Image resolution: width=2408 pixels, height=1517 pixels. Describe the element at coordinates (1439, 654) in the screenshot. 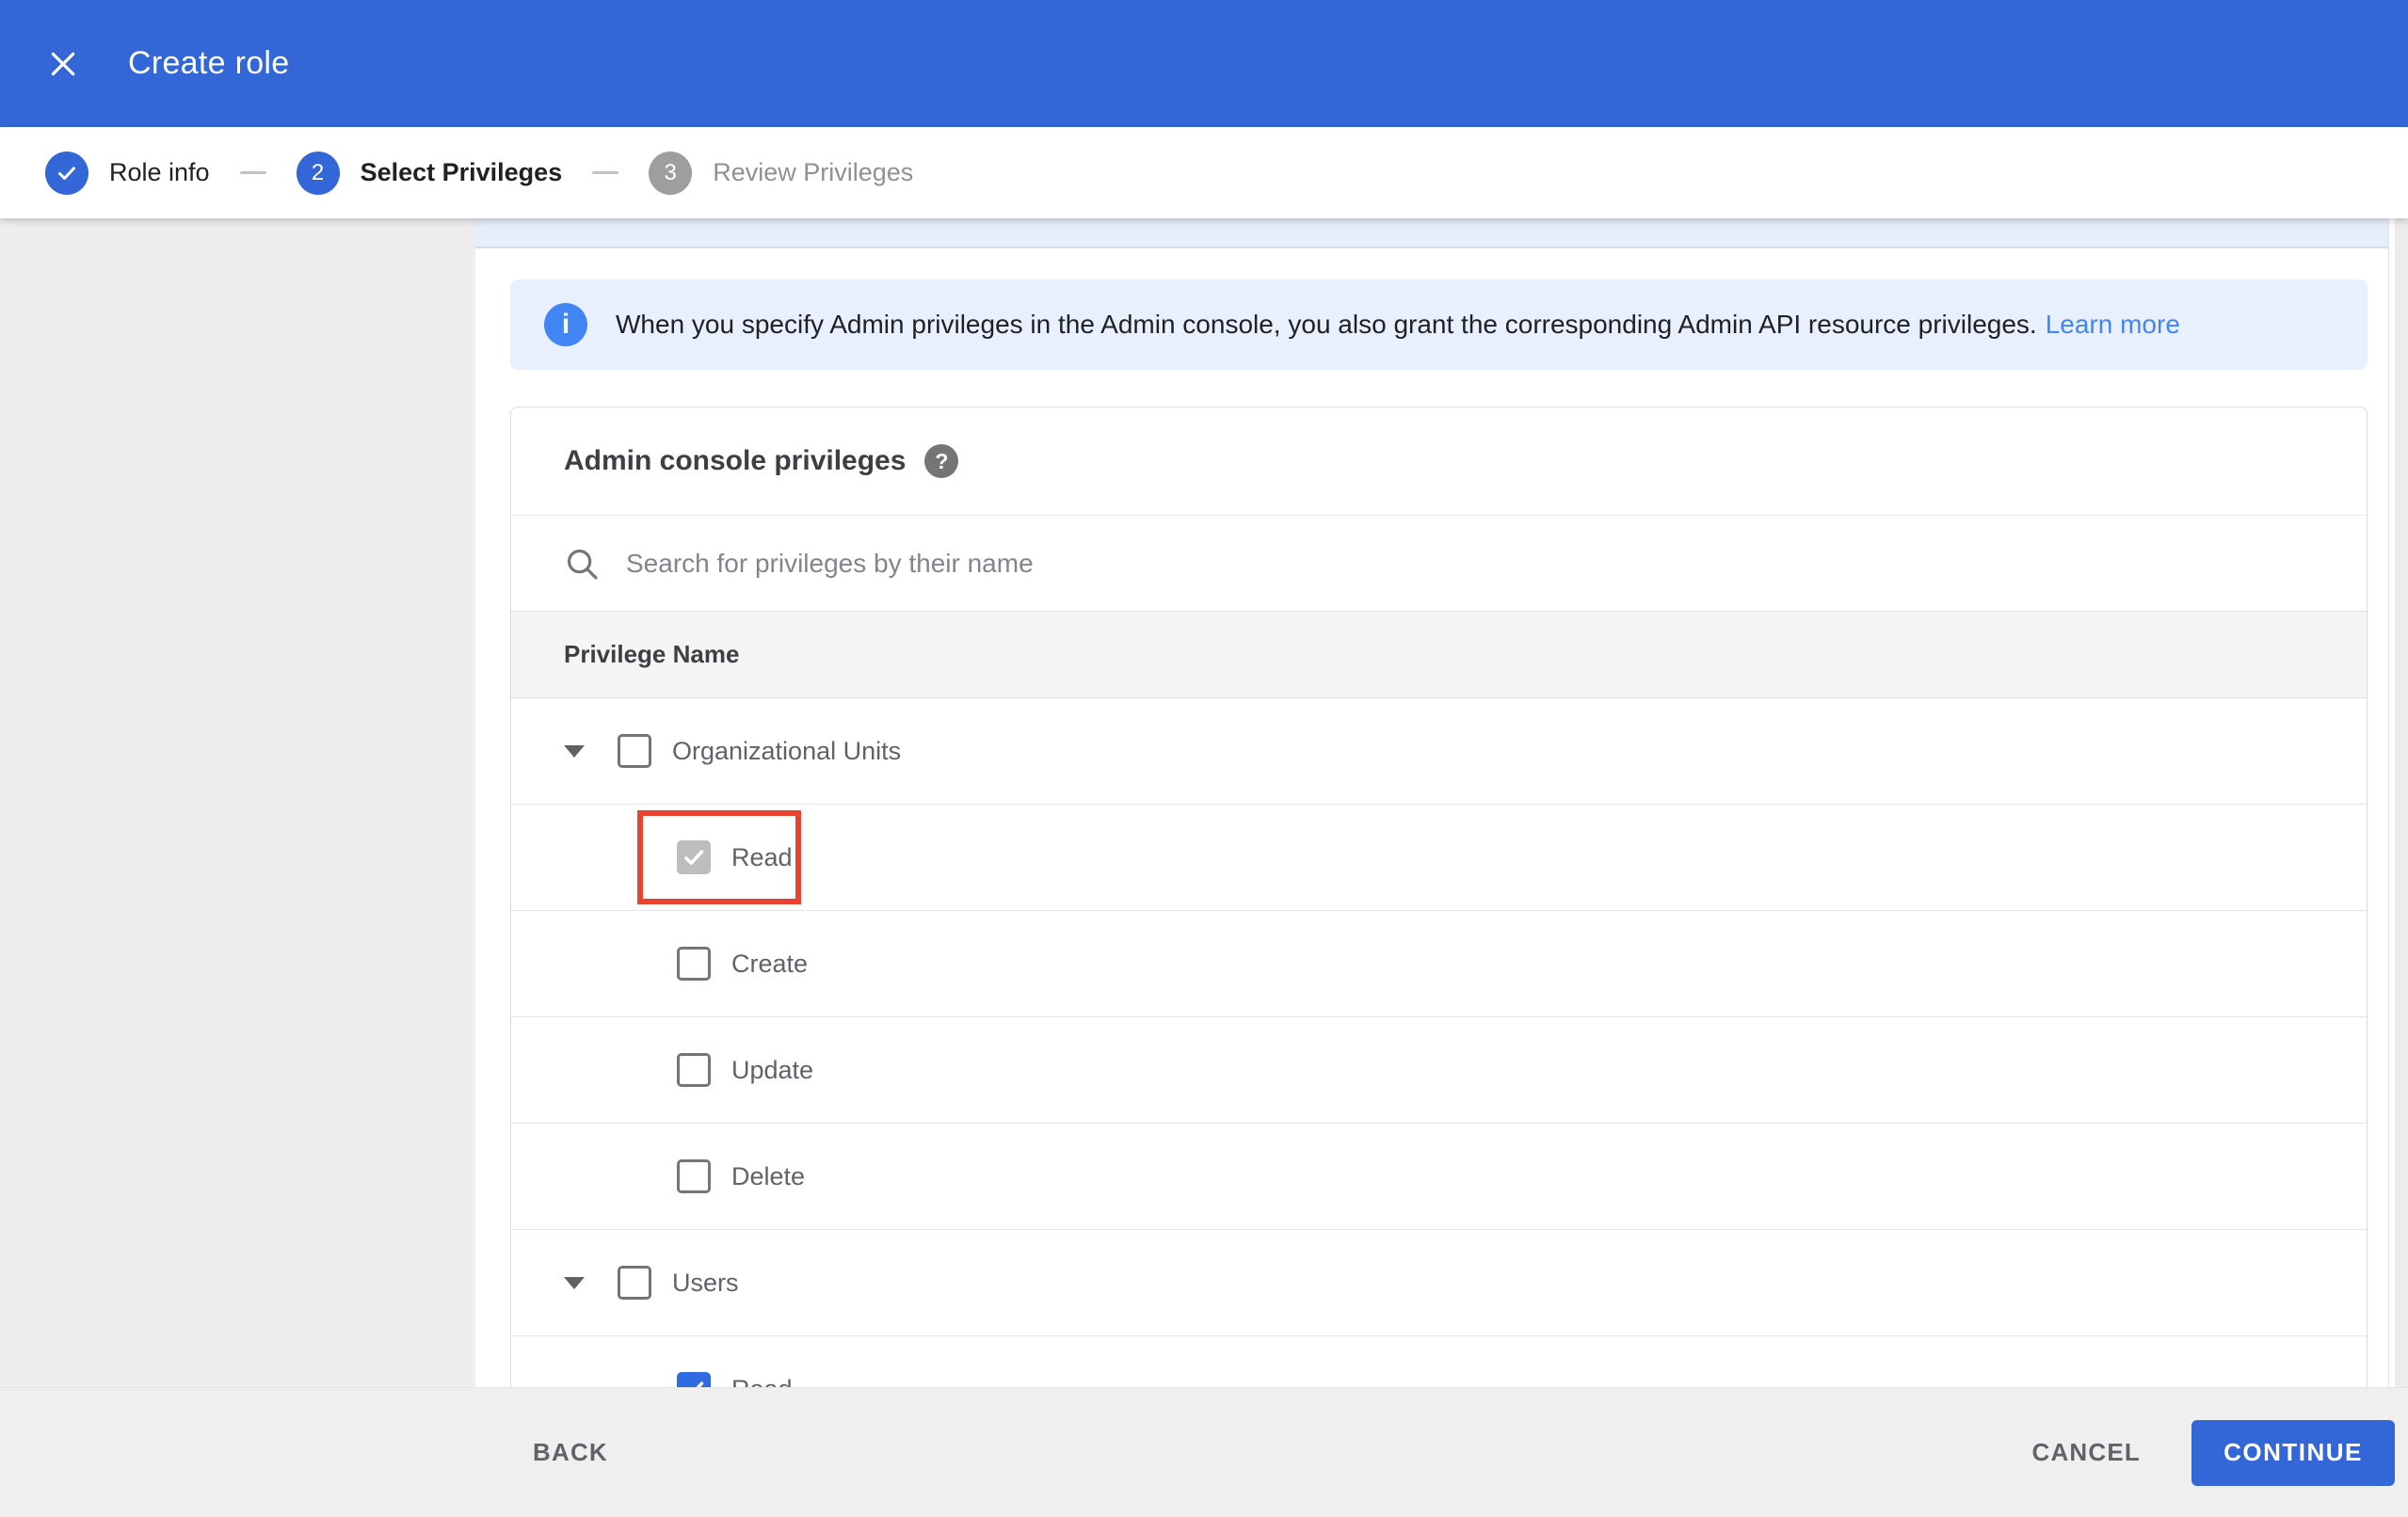

I see `table-header: Privilege Name` at that location.